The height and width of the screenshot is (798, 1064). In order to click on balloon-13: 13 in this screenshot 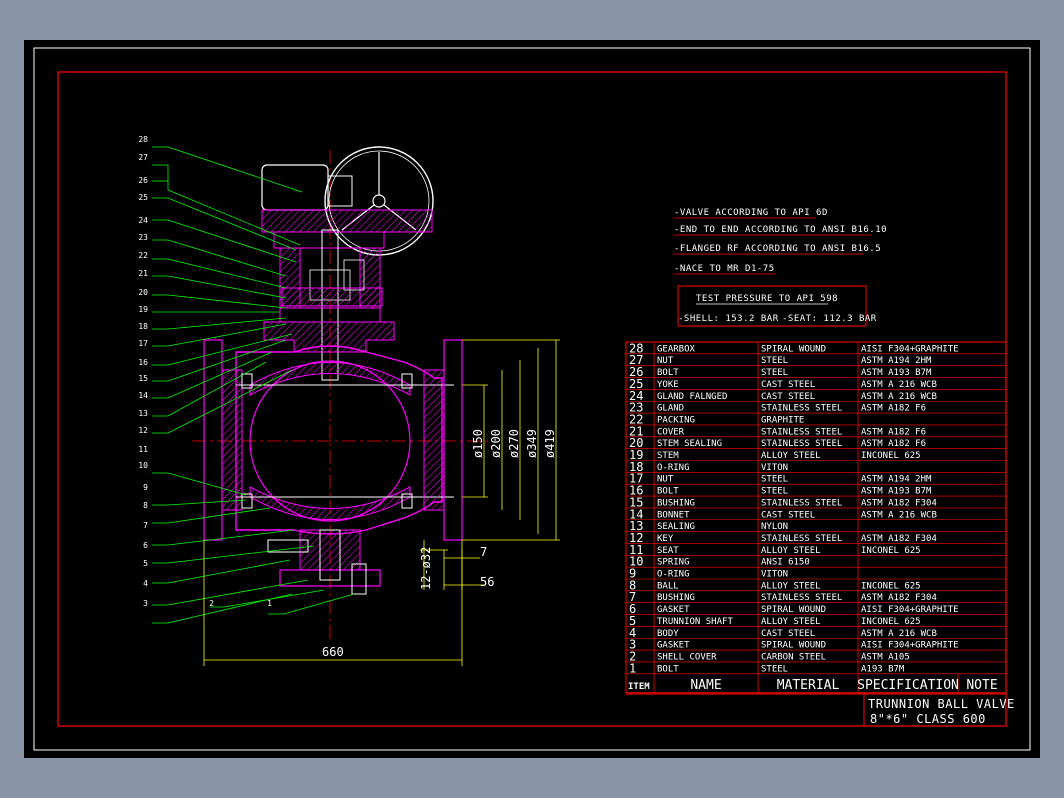, I will do `click(143, 413)`.